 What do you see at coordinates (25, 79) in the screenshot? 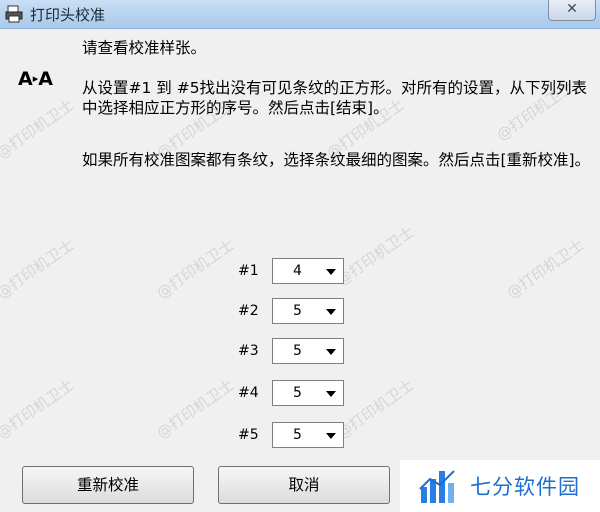
I see `alignment-icon-left: A` at bounding box center [25, 79].